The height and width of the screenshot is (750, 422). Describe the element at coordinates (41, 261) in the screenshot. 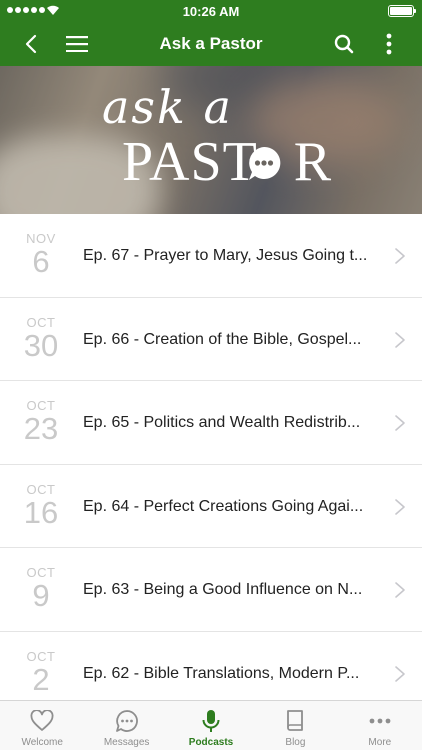

I see `episode-day: 6` at that location.